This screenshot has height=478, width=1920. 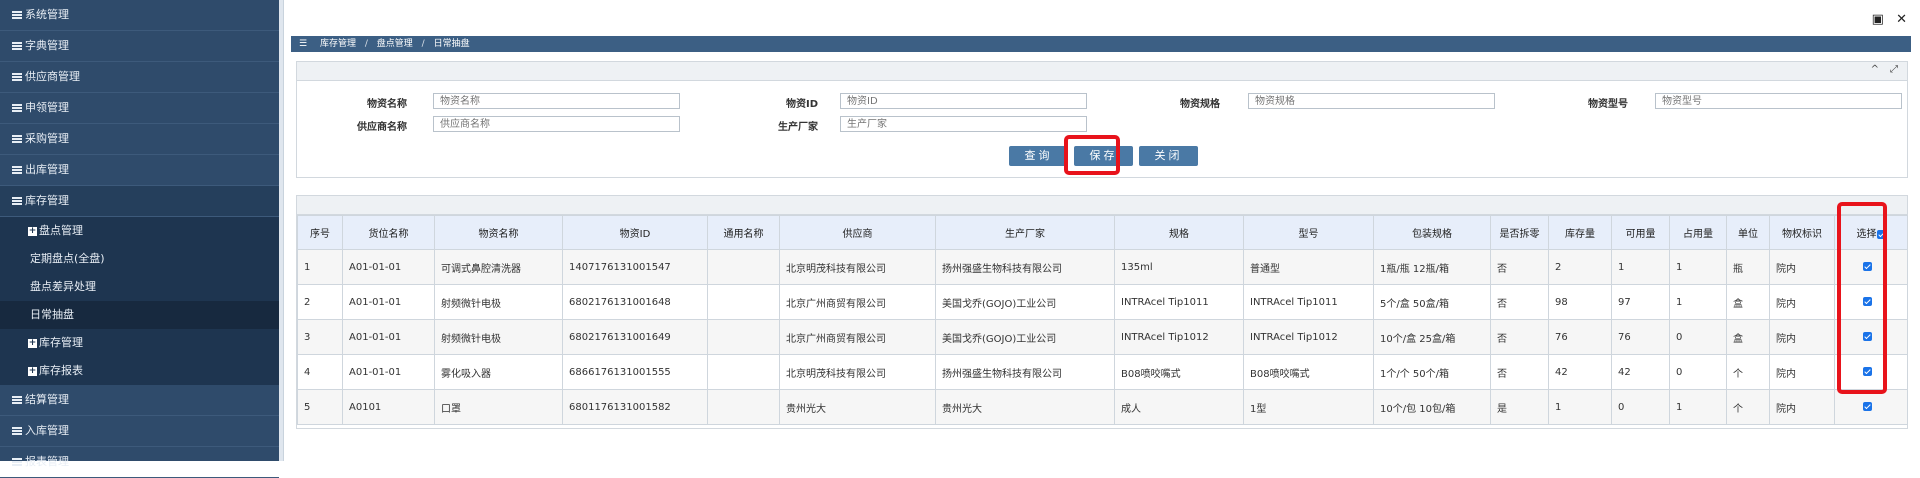 I want to click on submenu-item-pandian: + 盘点管理, so click(x=139, y=231).